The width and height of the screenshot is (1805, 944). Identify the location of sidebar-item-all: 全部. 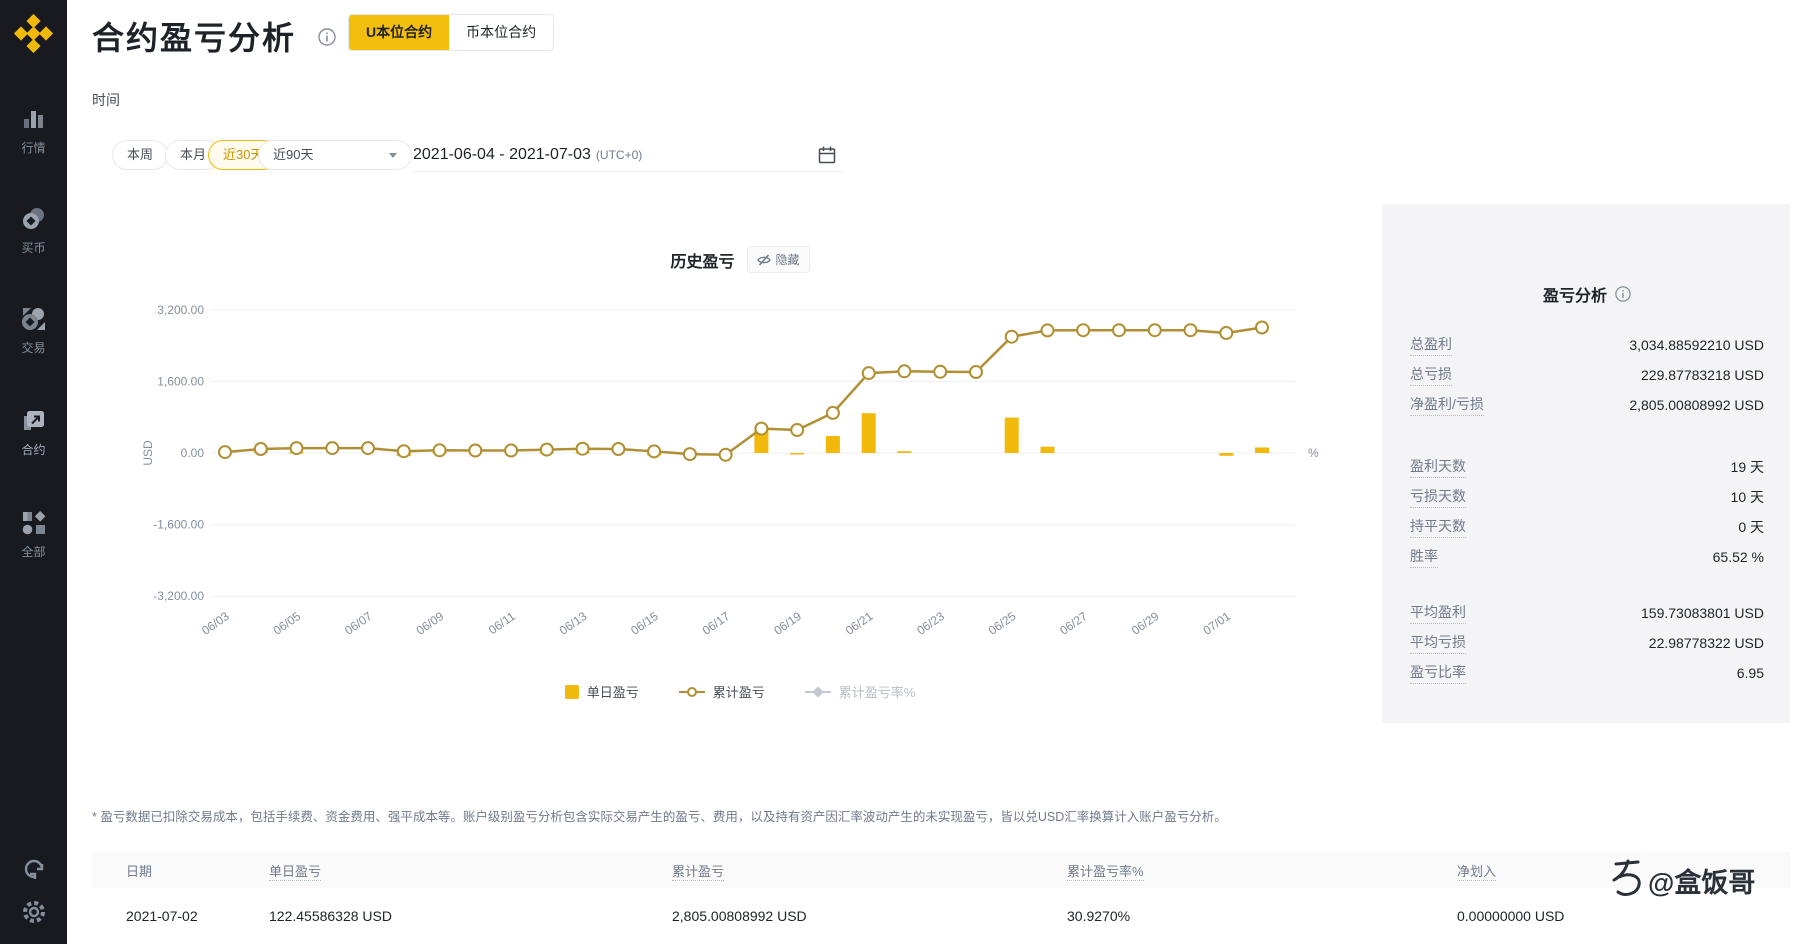
(33, 535).